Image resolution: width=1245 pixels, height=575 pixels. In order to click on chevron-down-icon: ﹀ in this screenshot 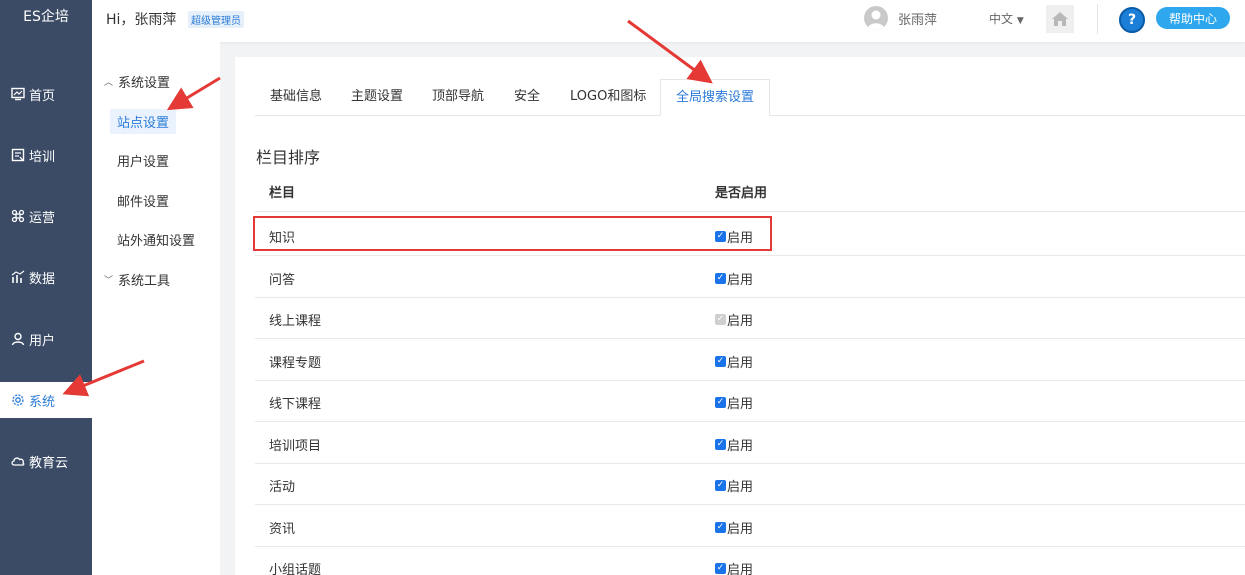, I will do `click(109, 281)`.